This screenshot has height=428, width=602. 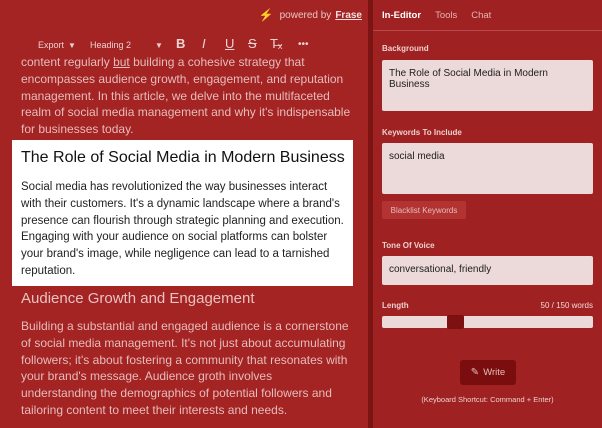 I want to click on blacklist-keywords-button: Blacklist Keywords, so click(x=424, y=210).